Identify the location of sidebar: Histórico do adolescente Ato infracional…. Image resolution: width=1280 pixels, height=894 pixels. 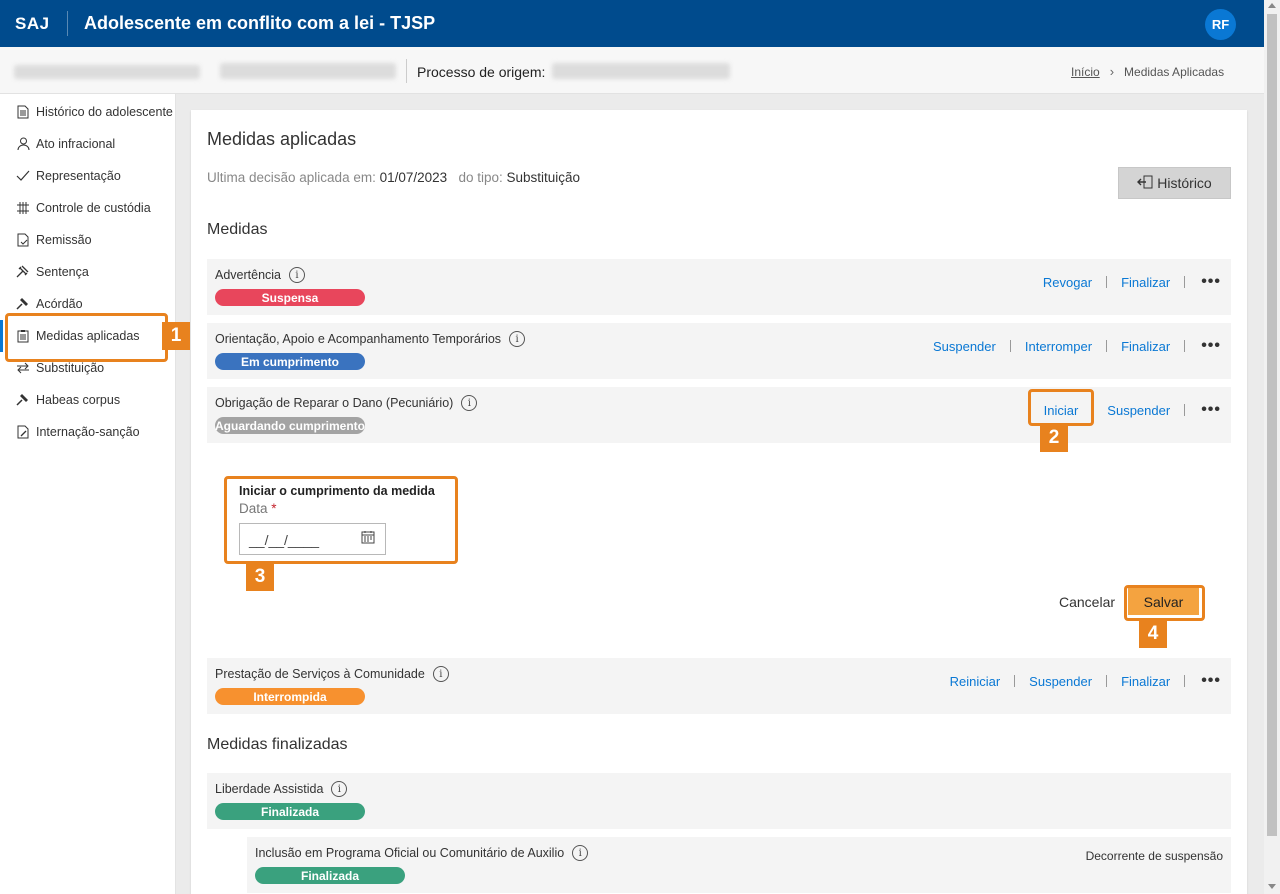
(88, 494).